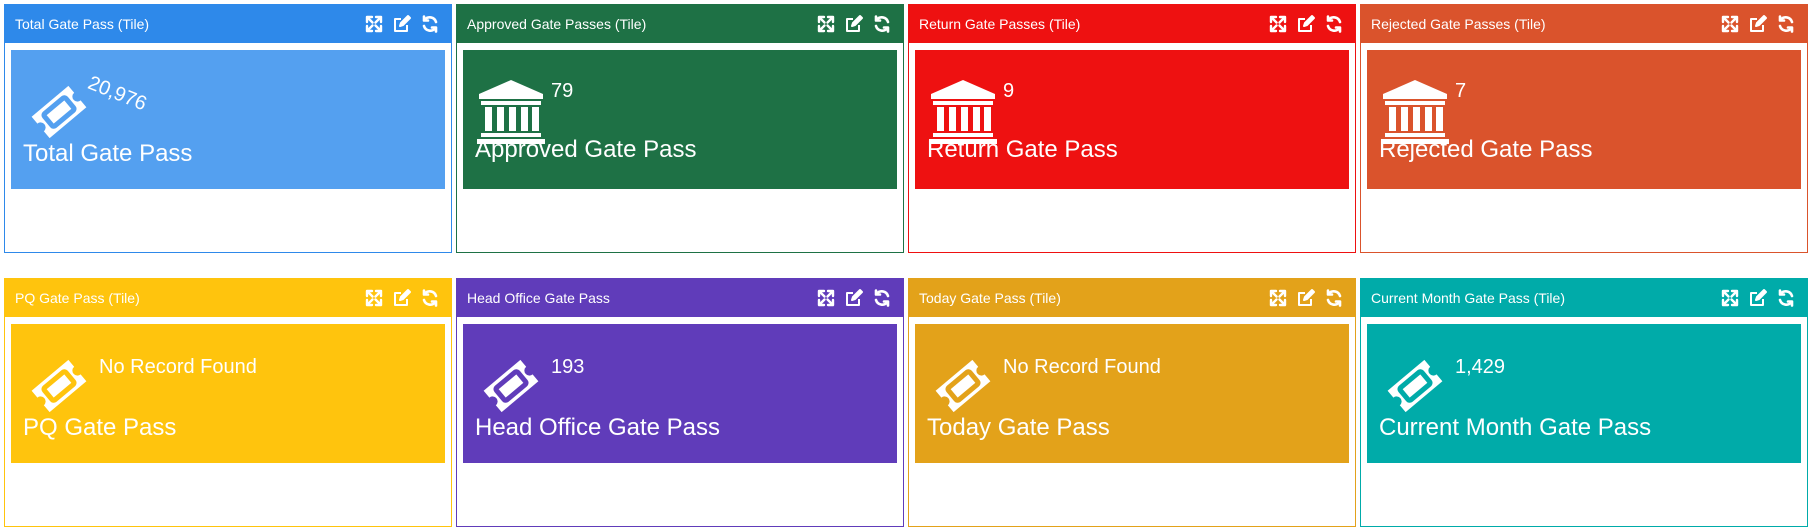  Describe the element at coordinates (990, 298) in the screenshot. I see `widget-title: Today Gate Pass (Tile)` at that location.